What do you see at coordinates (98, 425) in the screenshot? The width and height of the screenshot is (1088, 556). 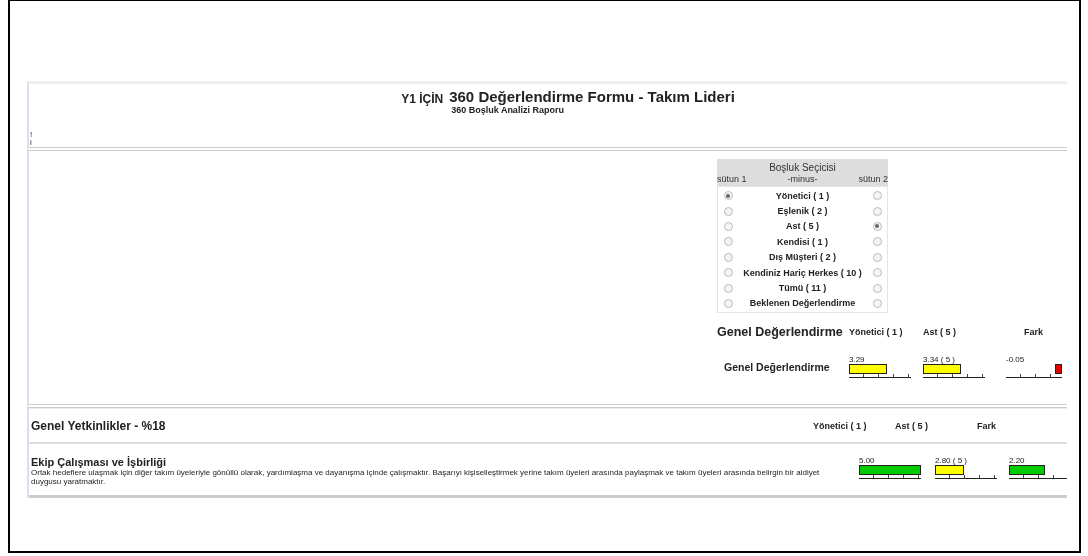 I see `section-heading: Genel Yetkinlikler - %18` at bounding box center [98, 425].